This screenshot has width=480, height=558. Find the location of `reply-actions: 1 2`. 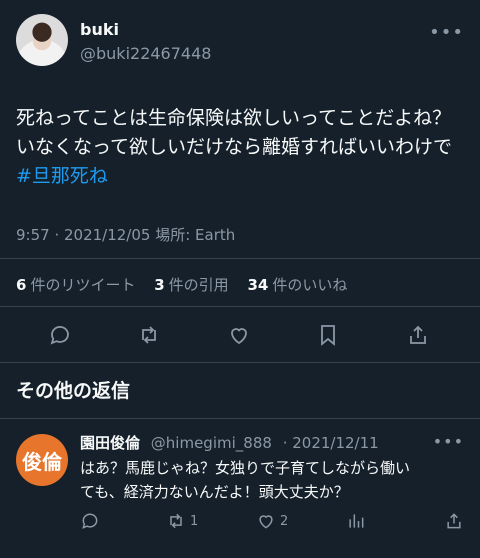

reply-actions: 1 2 is located at coordinates (272, 522).